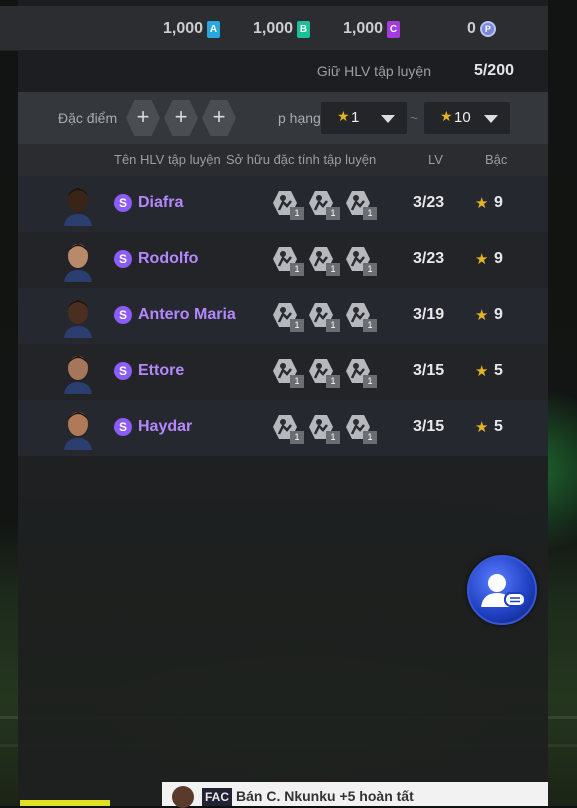 The image size is (577, 808). I want to click on currency-b-value: 1,000, so click(273, 28).